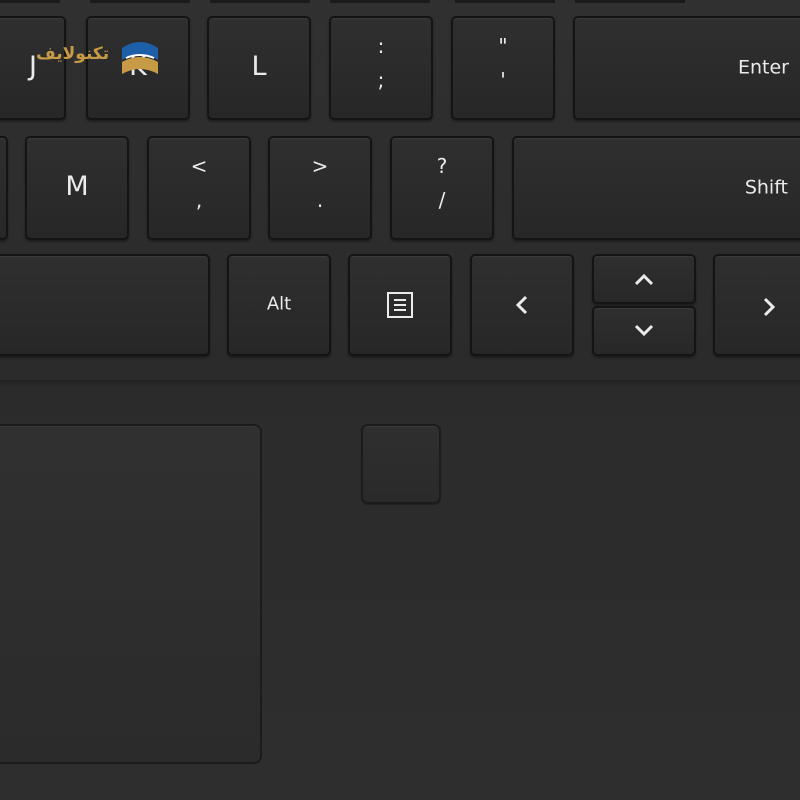 This screenshot has height=800, width=800. What do you see at coordinates (769, 307) in the screenshot?
I see `chevron-right-icon` at bounding box center [769, 307].